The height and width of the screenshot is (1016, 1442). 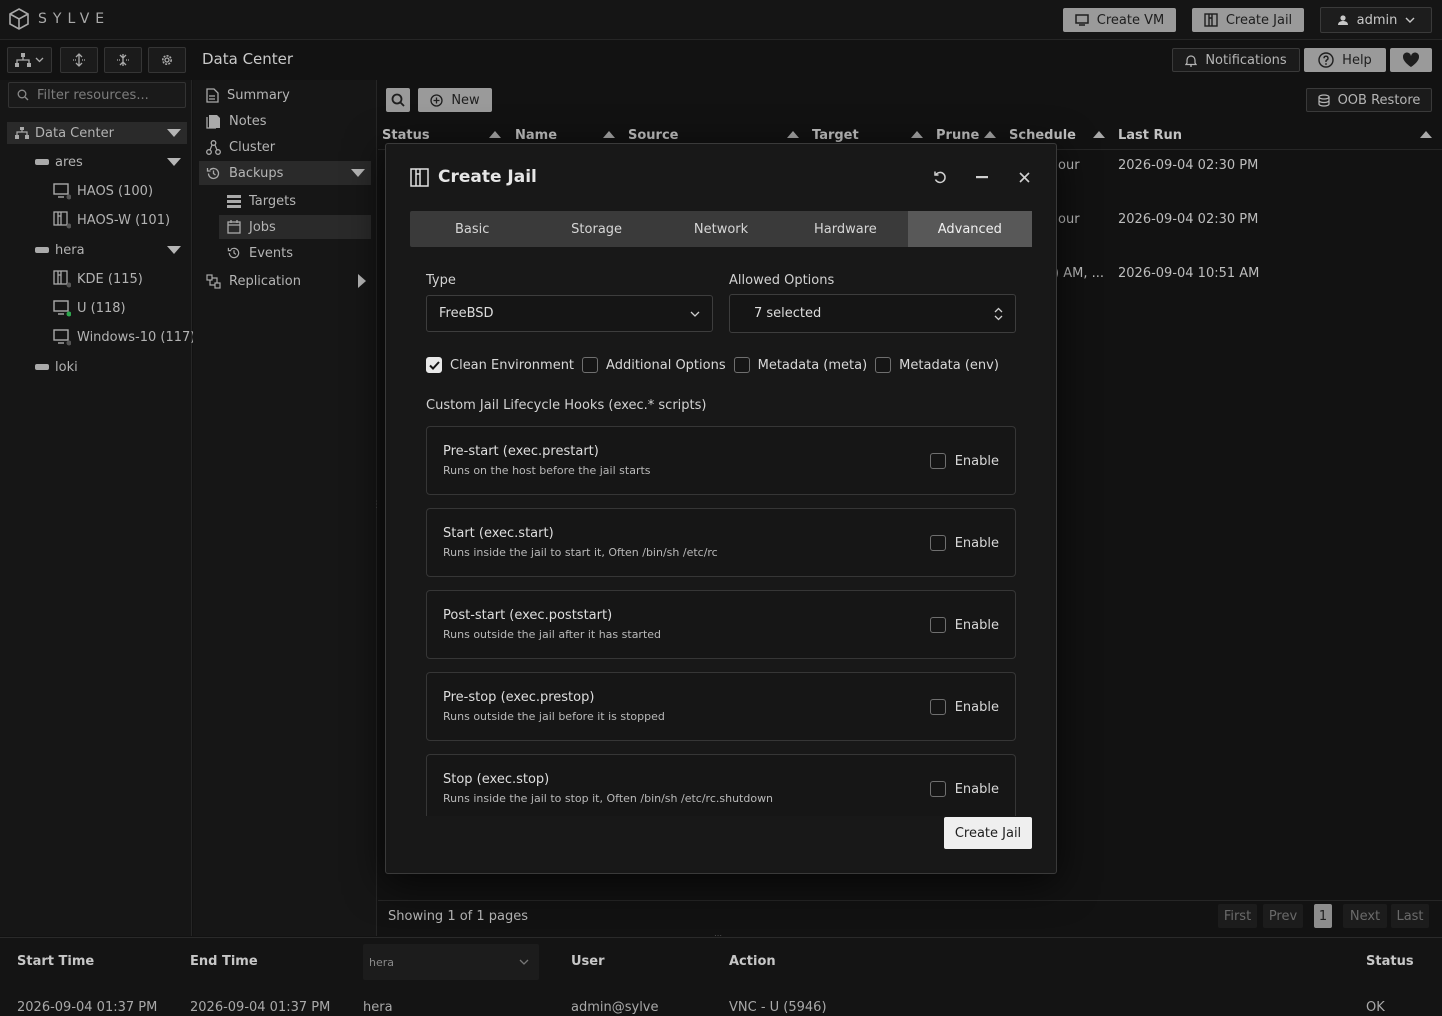 What do you see at coordinates (286, 281) in the screenshot?
I see `nav-item-replication: Replication` at bounding box center [286, 281].